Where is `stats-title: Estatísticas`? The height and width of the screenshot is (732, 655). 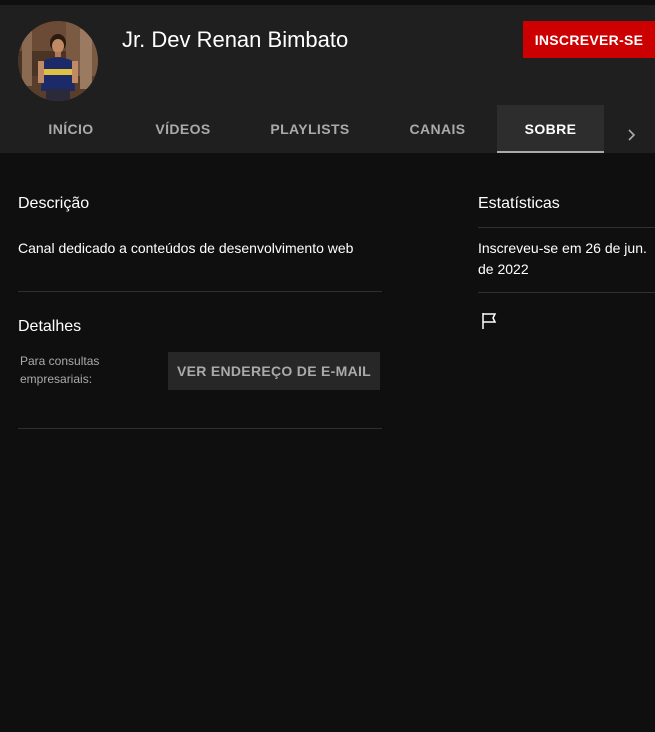 stats-title: Estatísticas is located at coordinates (519, 203).